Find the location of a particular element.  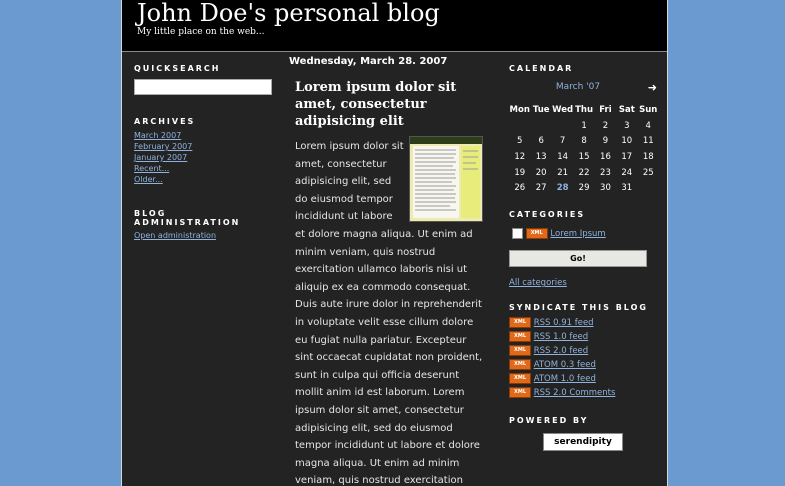

calendar-day: 31 is located at coordinates (627, 188).